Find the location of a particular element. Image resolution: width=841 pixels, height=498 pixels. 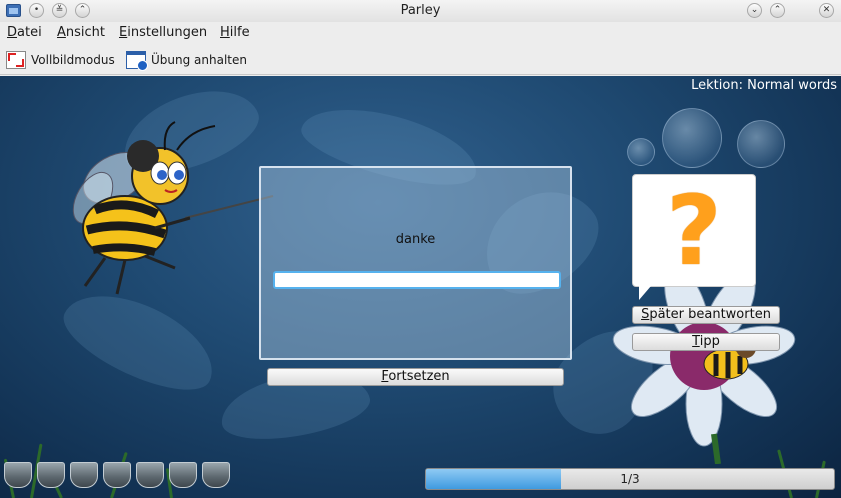

fullscreen-button: Vollbildmodus is located at coordinates (60, 60).